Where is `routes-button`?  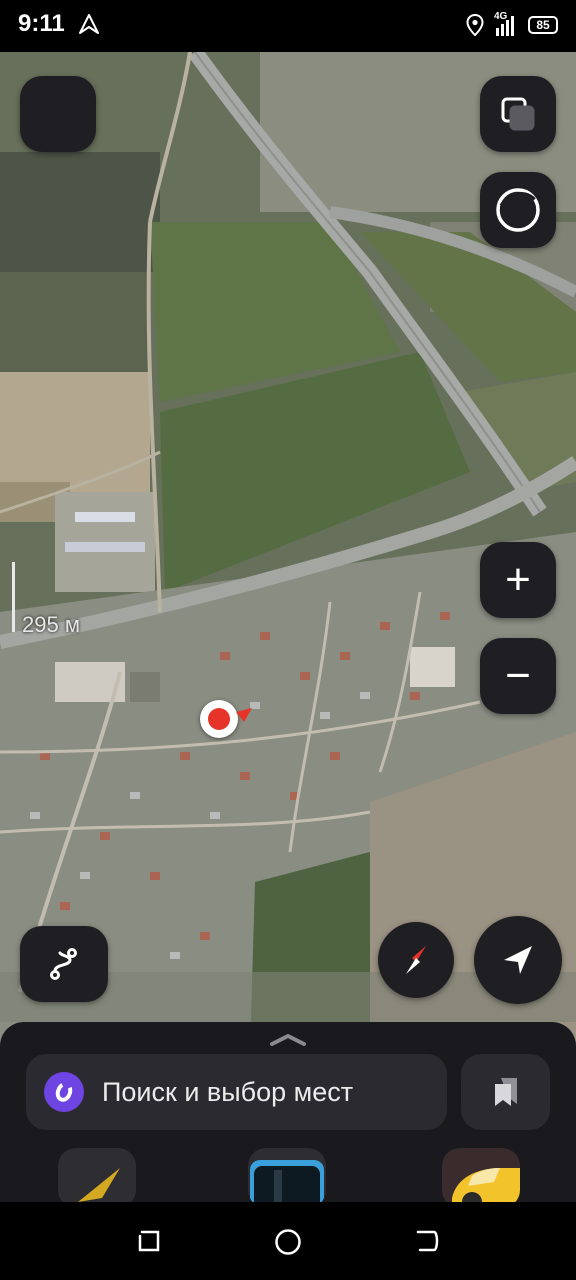
routes-button is located at coordinates (64, 964).